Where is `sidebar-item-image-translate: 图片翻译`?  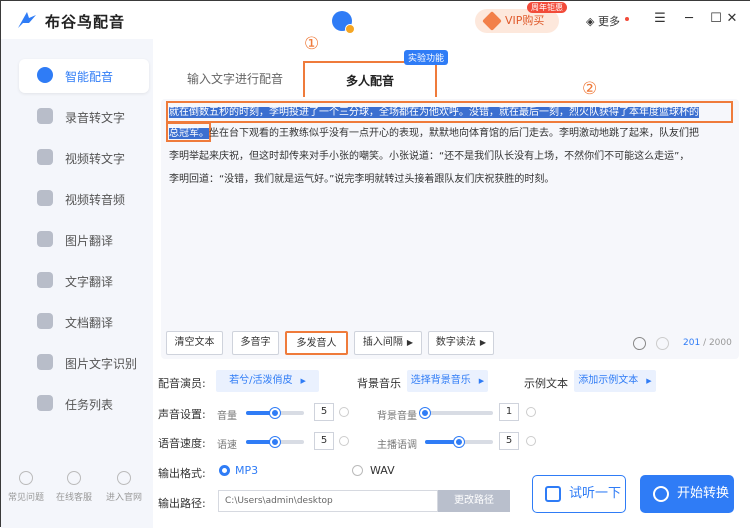
sidebar-item-image-translate: 图片翻译 is located at coordinates (84, 240).